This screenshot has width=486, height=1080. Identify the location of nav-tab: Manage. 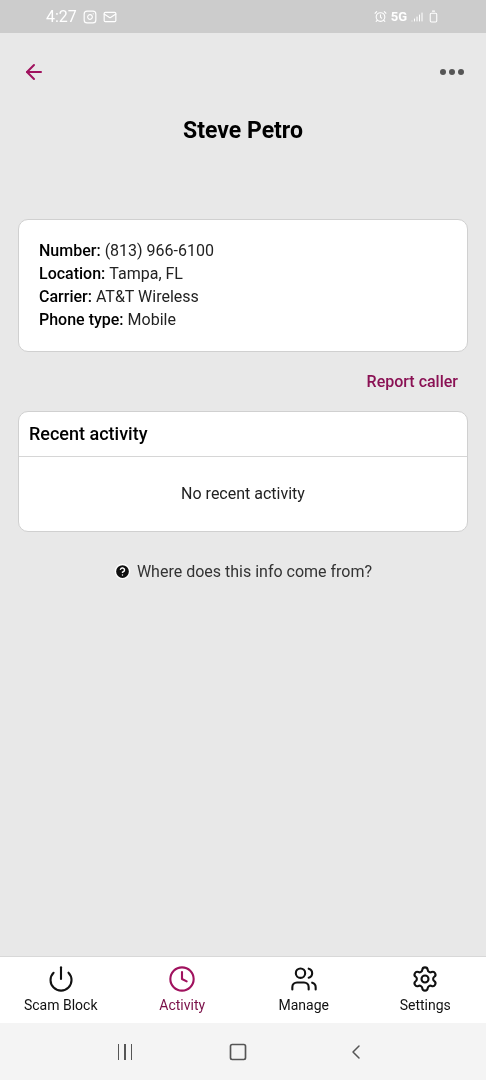
(304, 990).